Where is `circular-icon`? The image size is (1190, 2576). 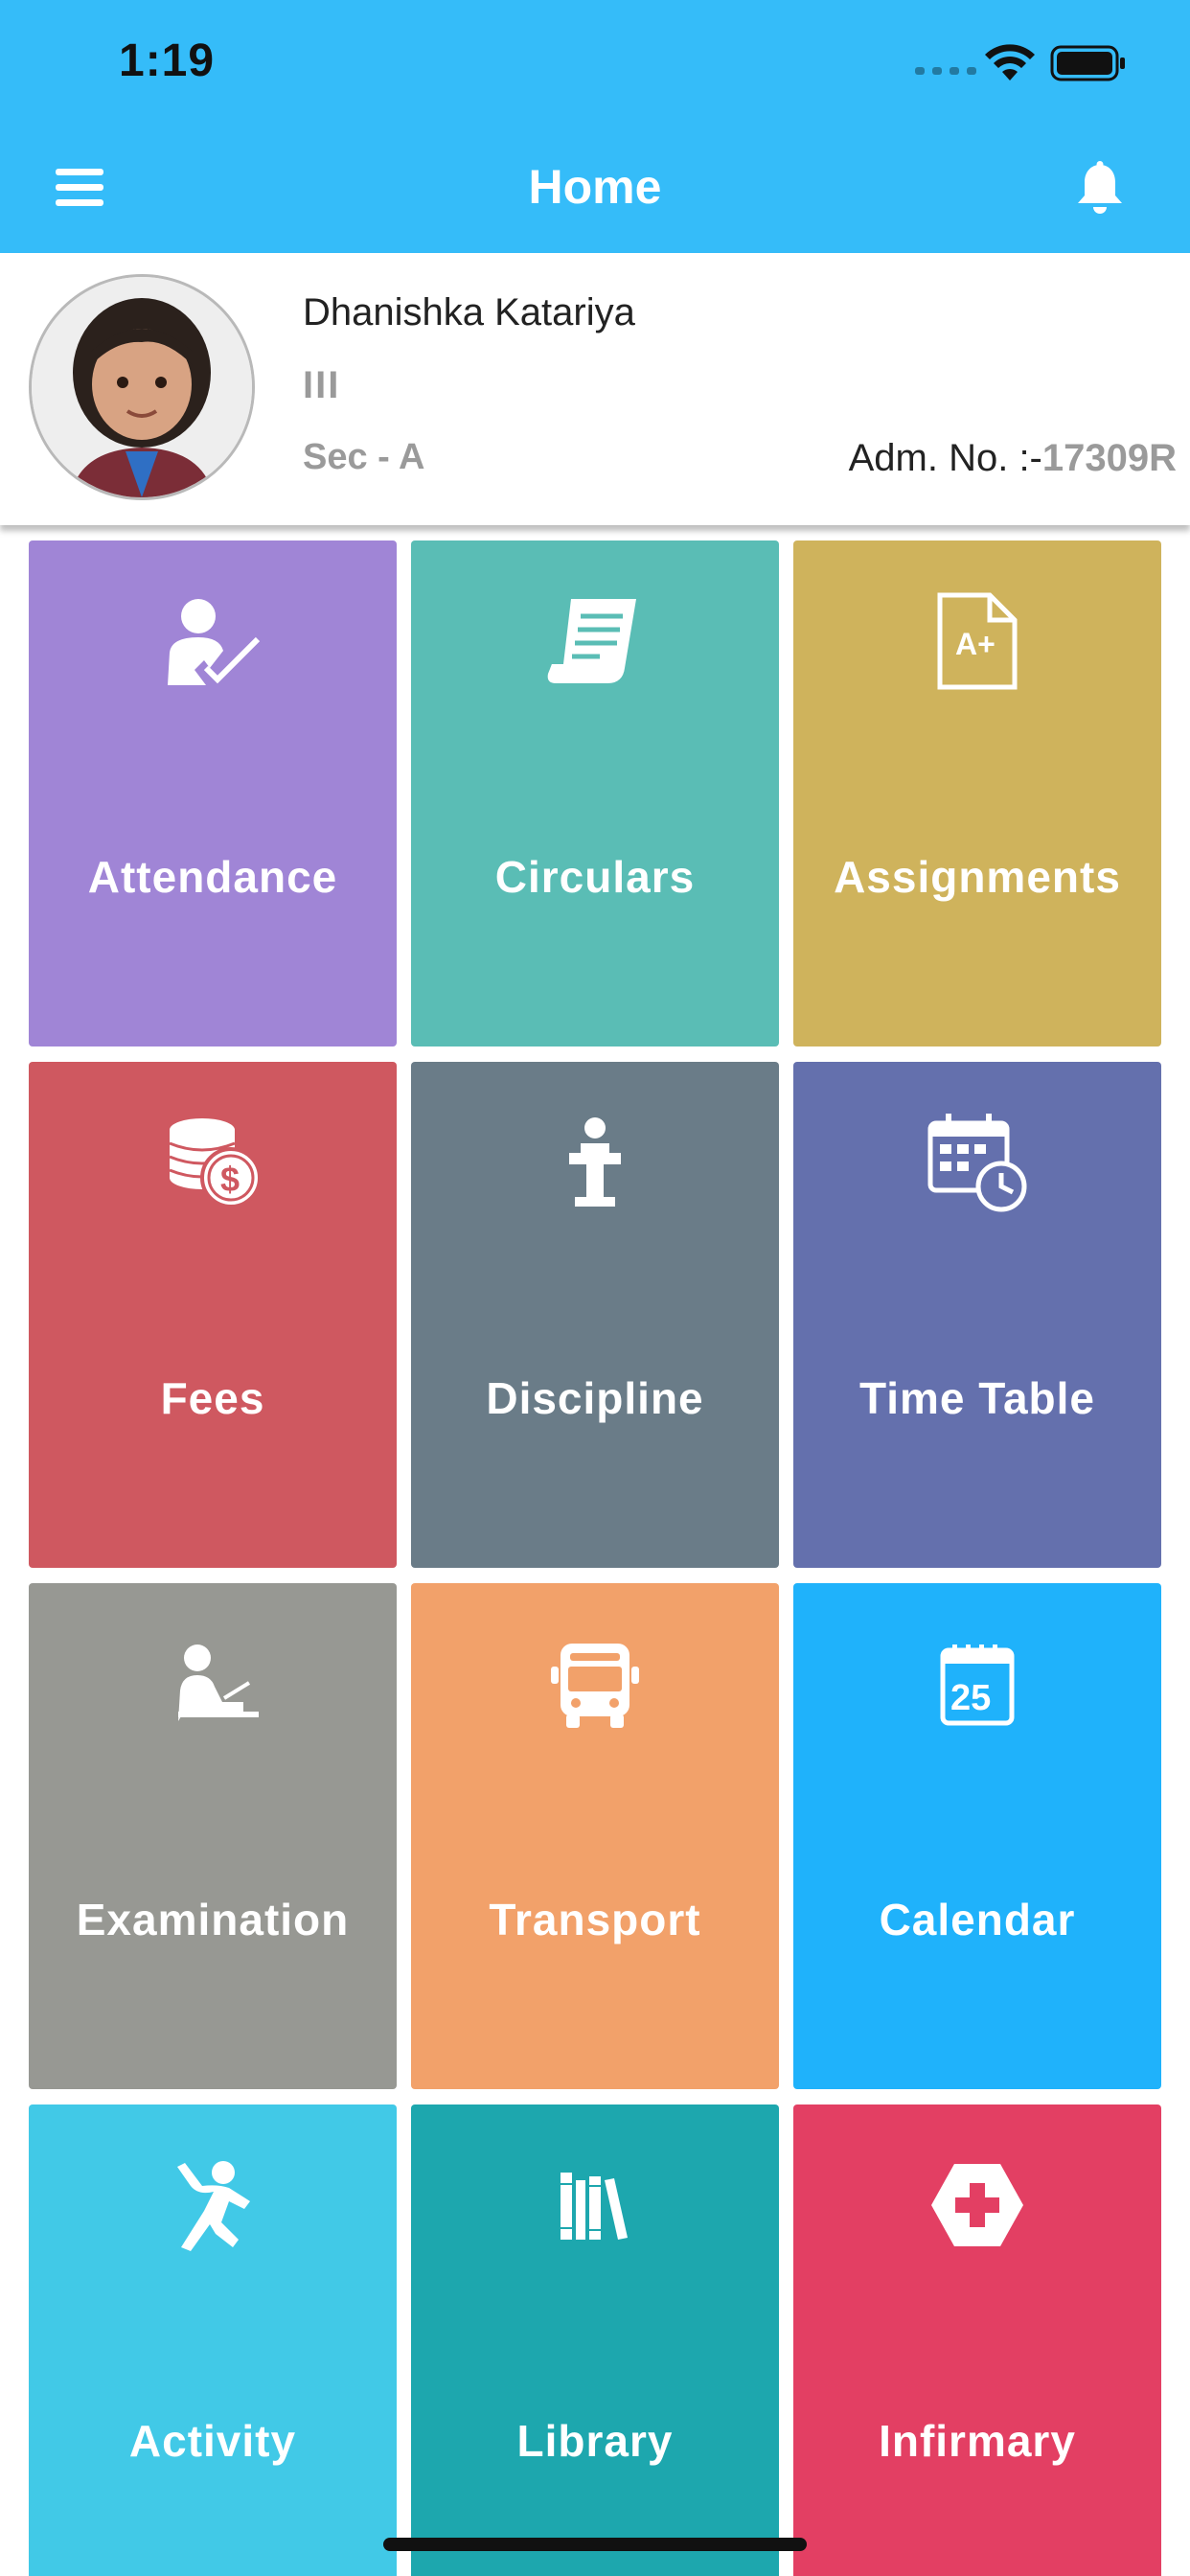
circular-icon is located at coordinates (595, 641).